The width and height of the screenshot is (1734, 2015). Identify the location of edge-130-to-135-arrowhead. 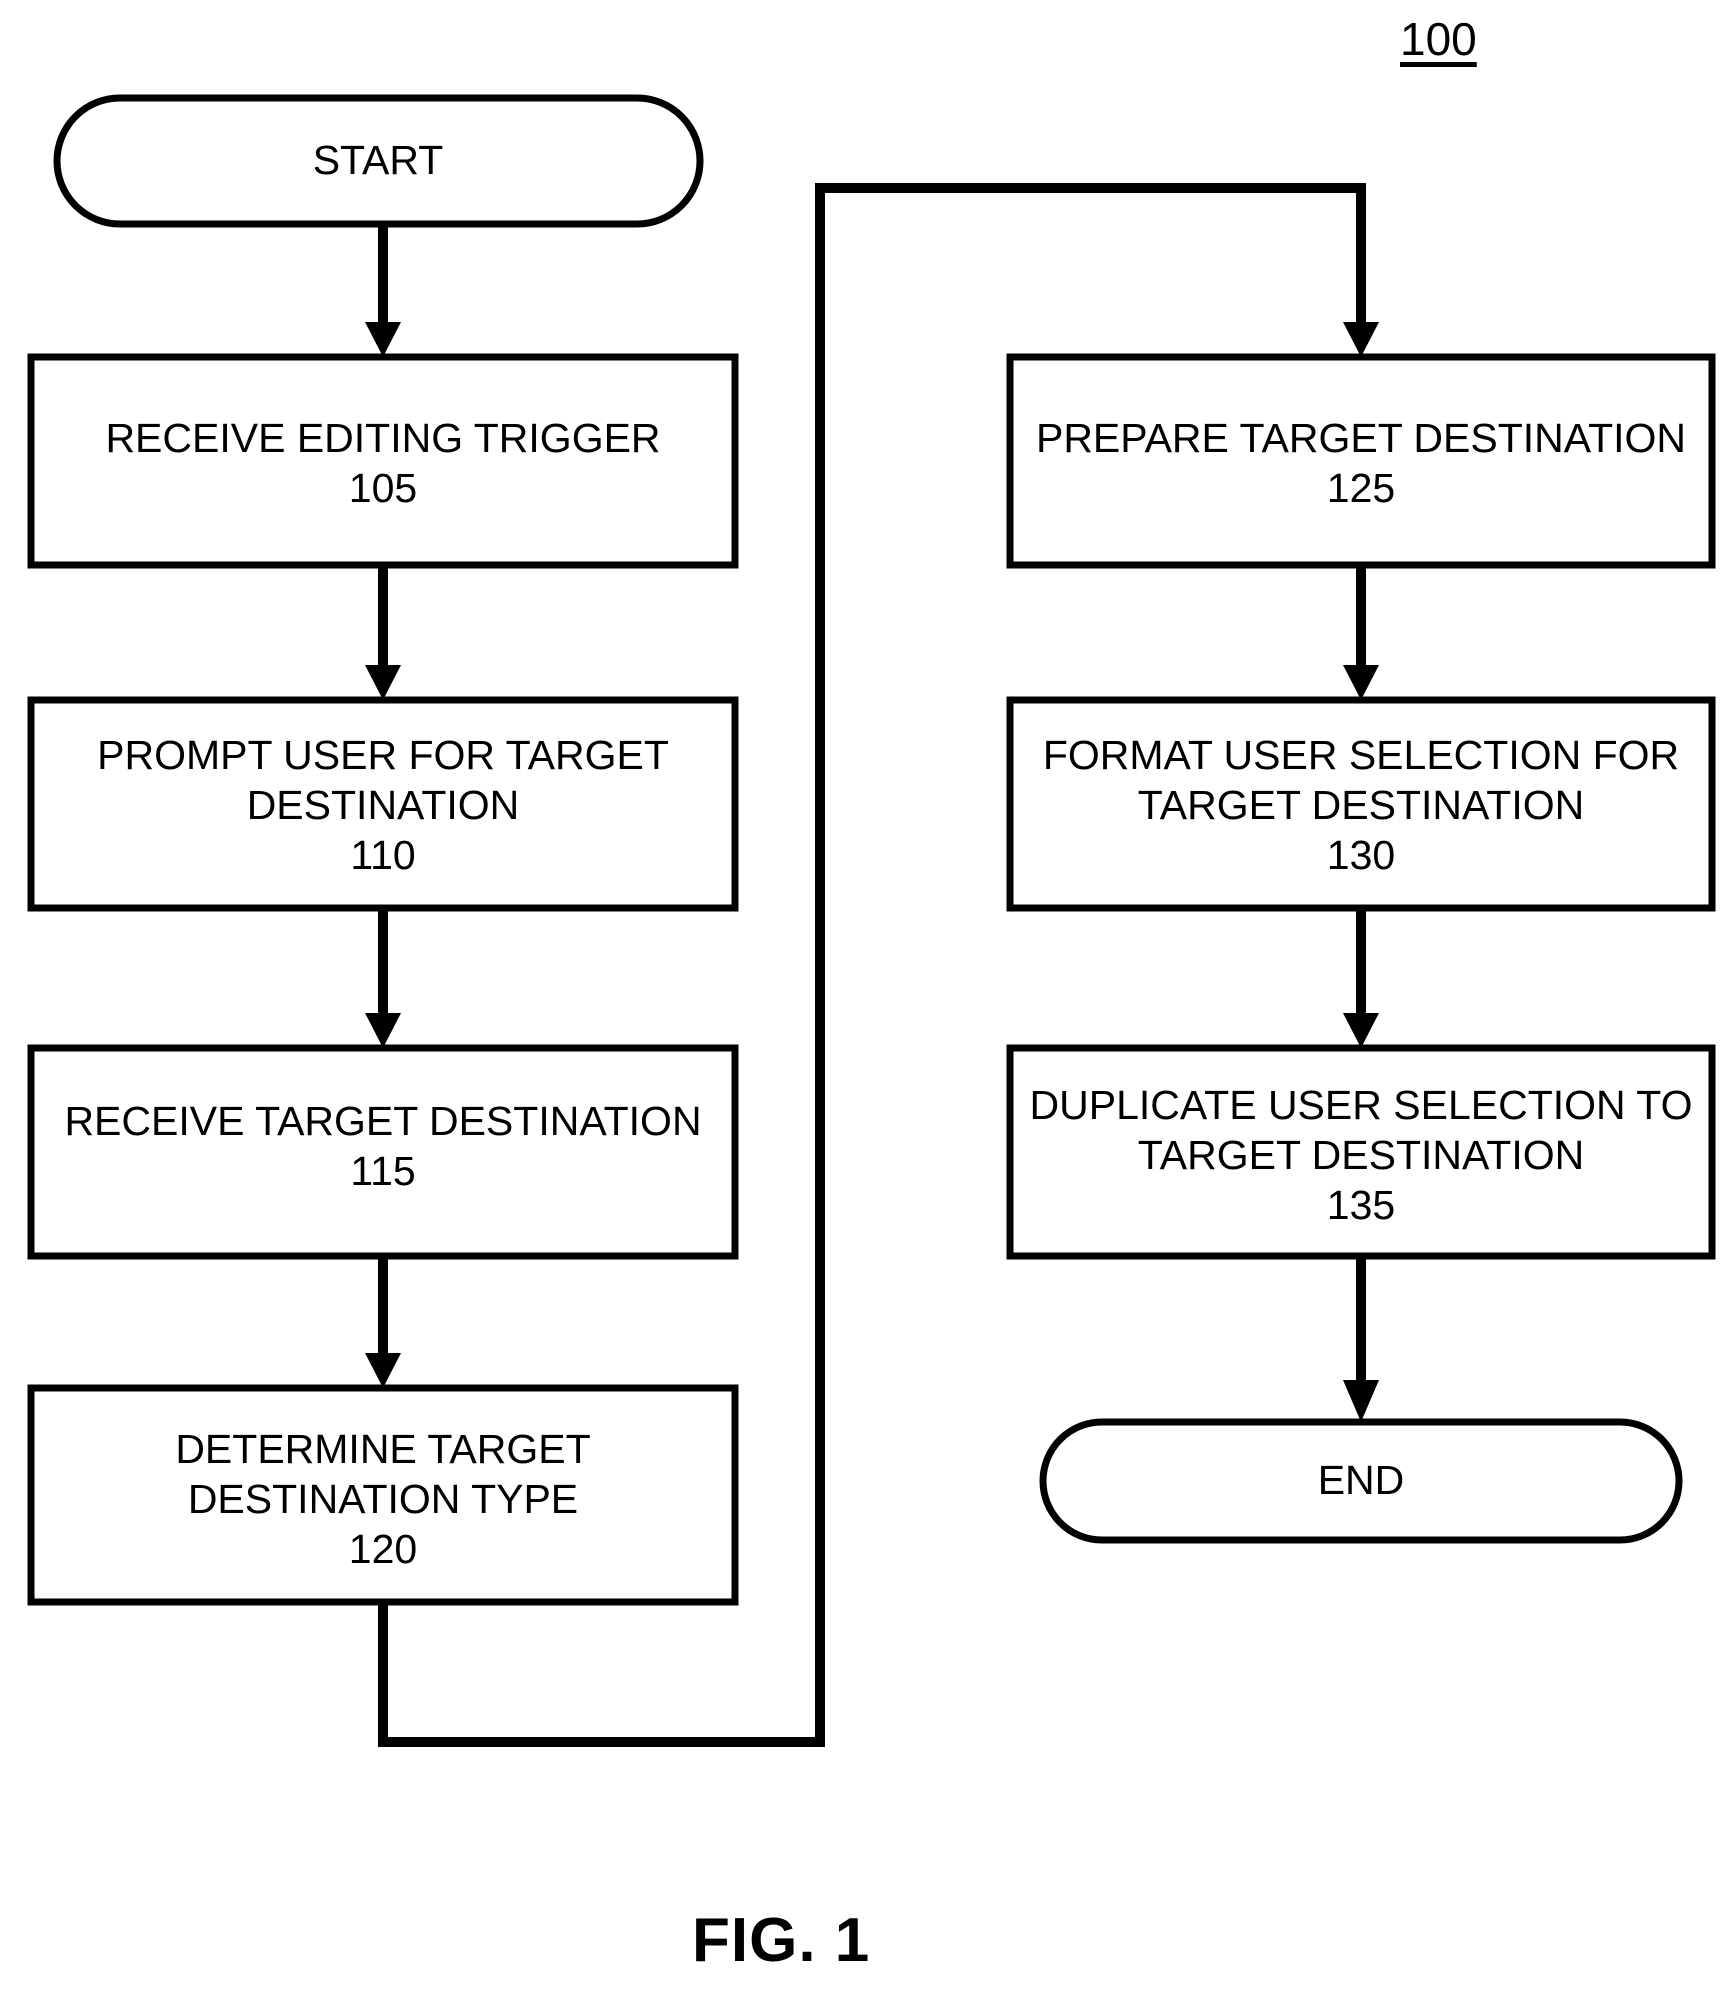
(1361, 1030).